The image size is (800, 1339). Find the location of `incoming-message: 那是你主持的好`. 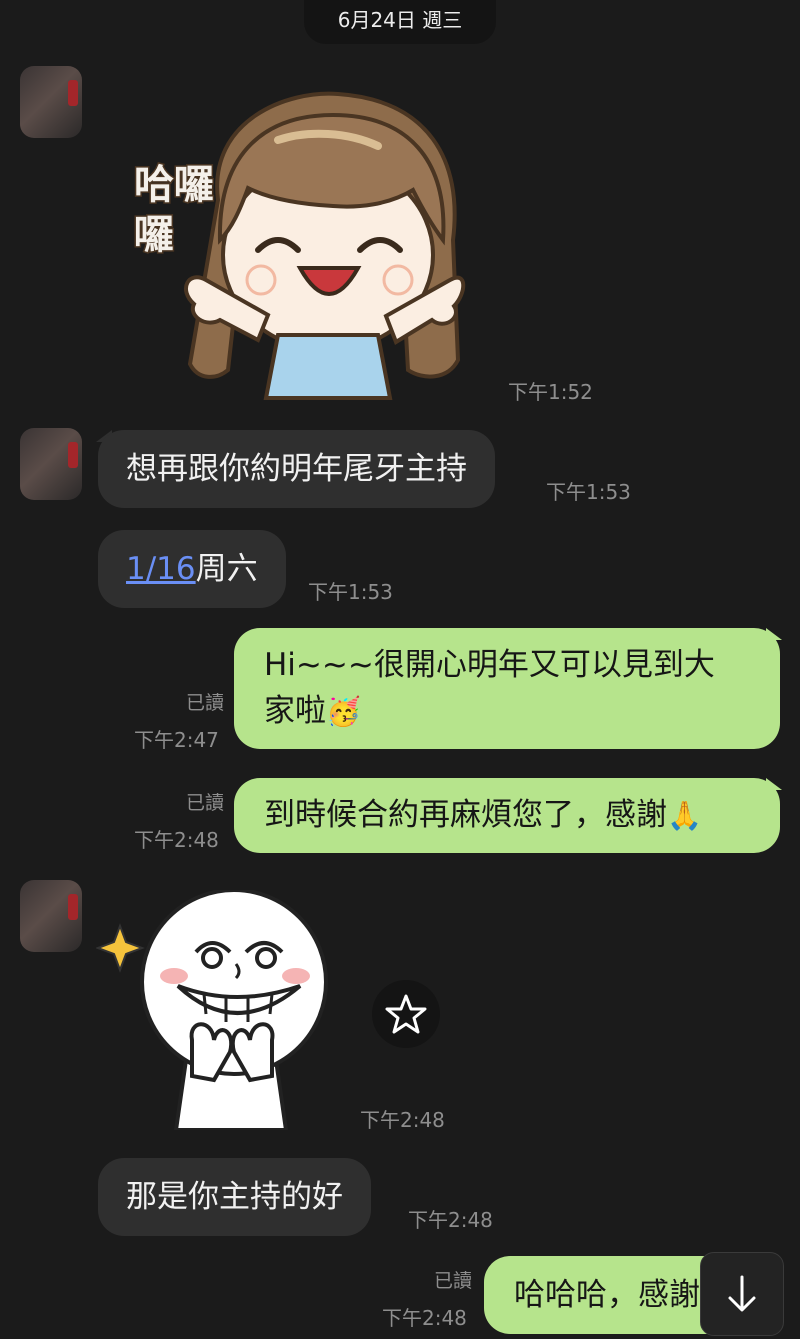

incoming-message: 那是你主持的好 is located at coordinates (234, 1197).